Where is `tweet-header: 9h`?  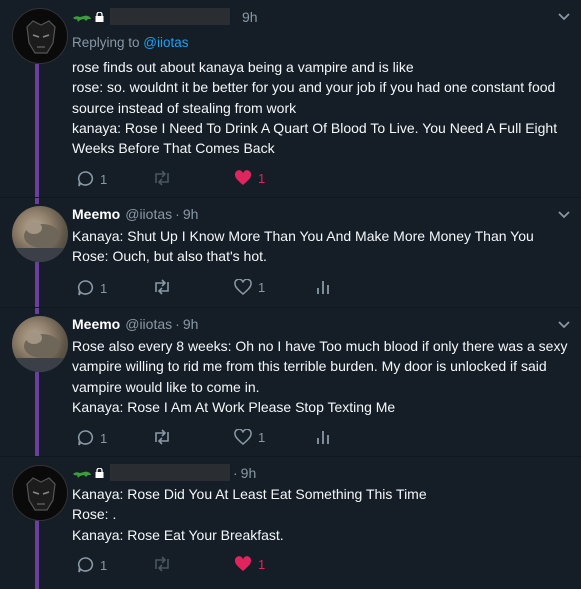
tweet-header: 9h is located at coordinates (165, 16).